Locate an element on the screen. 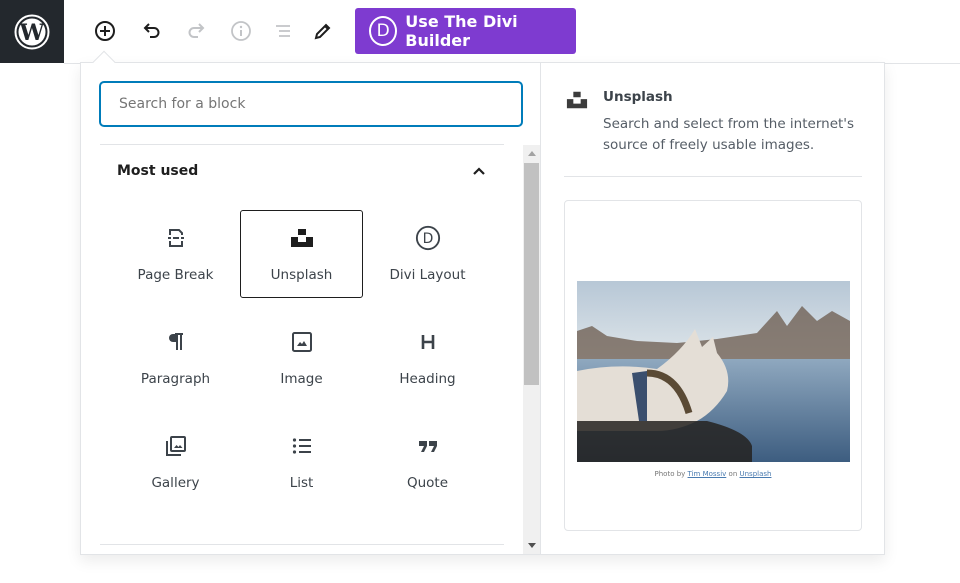  block-item-unsplash: Unsplash is located at coordinates (301, 254).